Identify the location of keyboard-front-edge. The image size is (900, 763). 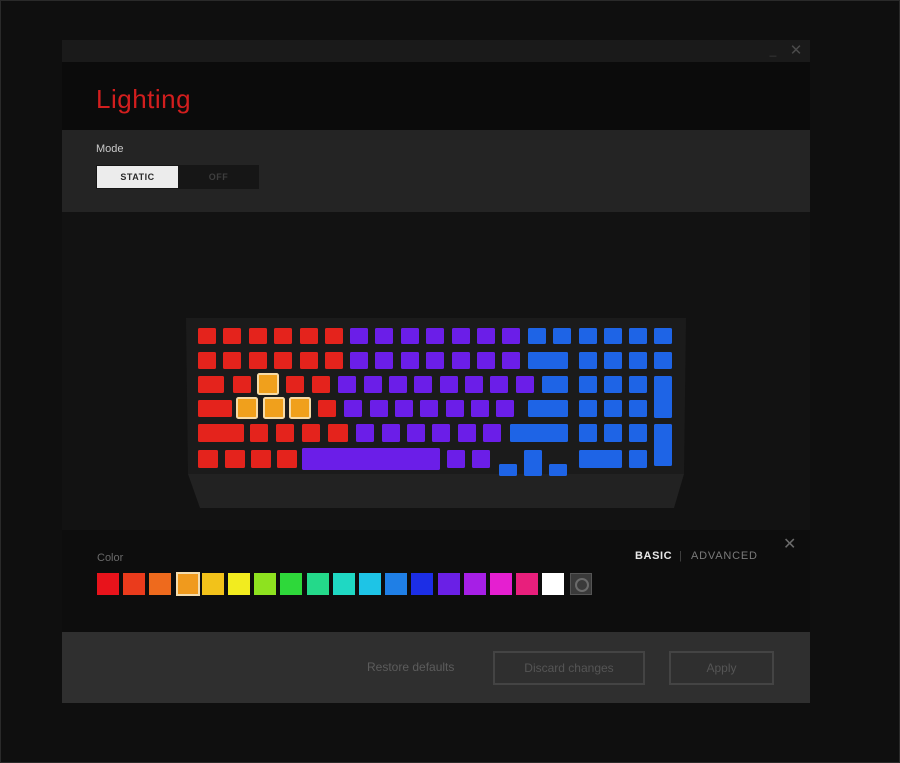
(436, 491).